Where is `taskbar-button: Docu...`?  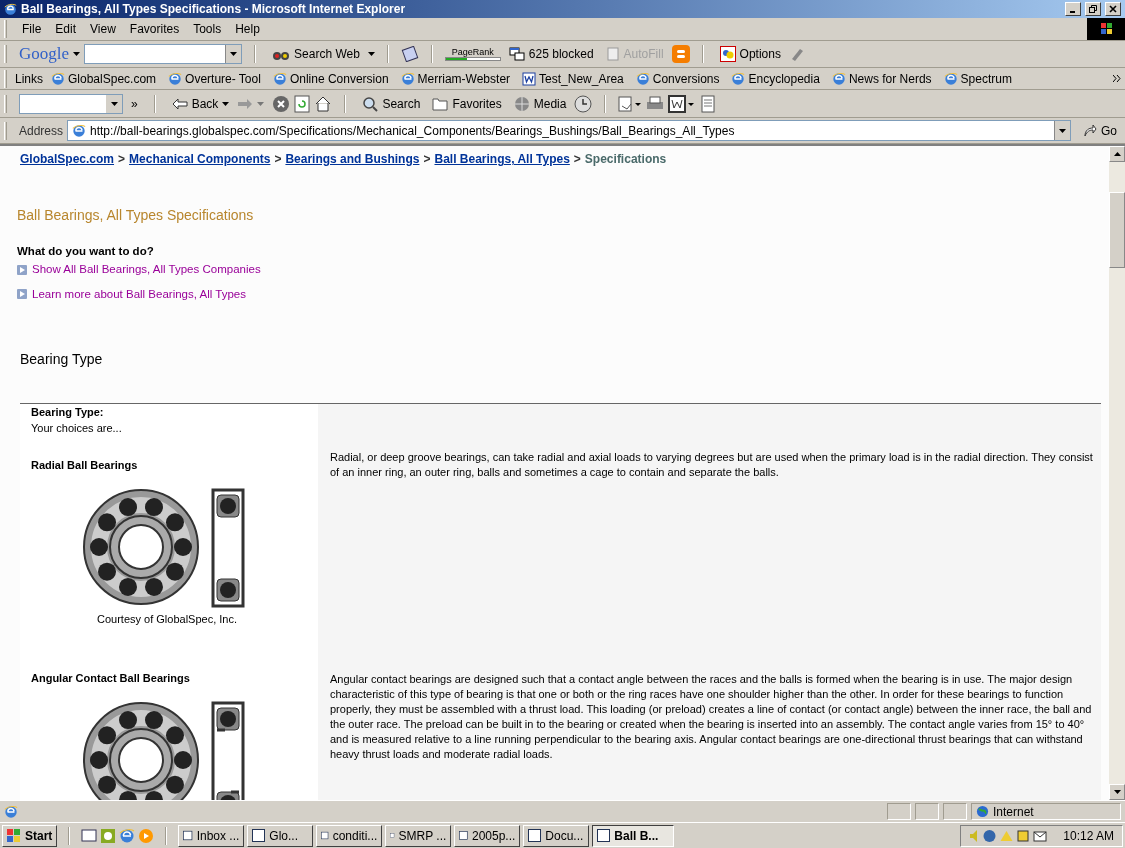 taskbar-button: Docu... is located at coordinates (556, 835).